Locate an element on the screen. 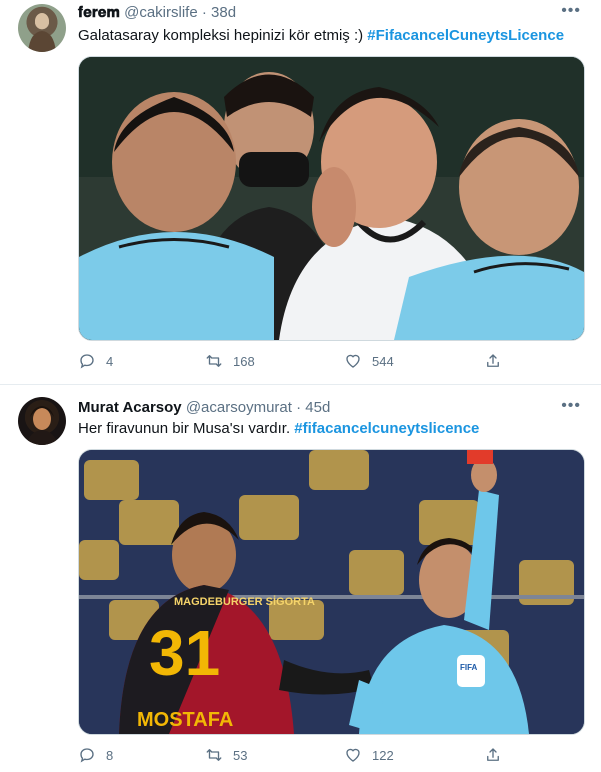  fifa-badge: FIFA is located at coordinates (469, 667).